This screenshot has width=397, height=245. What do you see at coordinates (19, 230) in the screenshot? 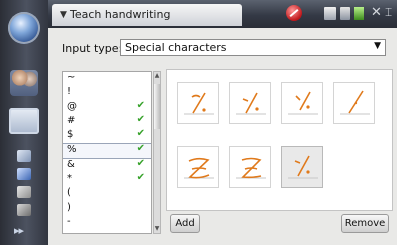
I see `more-arrow-icon: ▸▸` at bounding box center [19, 230].